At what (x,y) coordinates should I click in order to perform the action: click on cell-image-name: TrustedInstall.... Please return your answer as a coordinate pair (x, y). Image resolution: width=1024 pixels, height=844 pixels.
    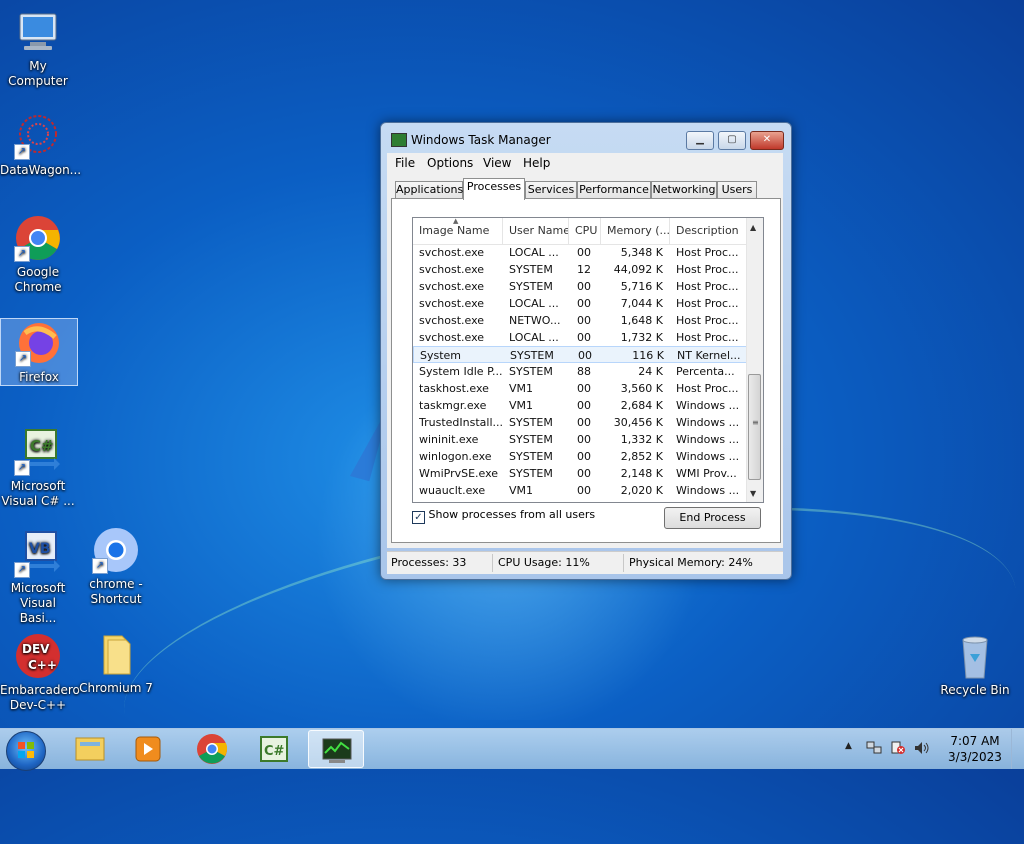
    Looking at the image, I should click on (461, 422).